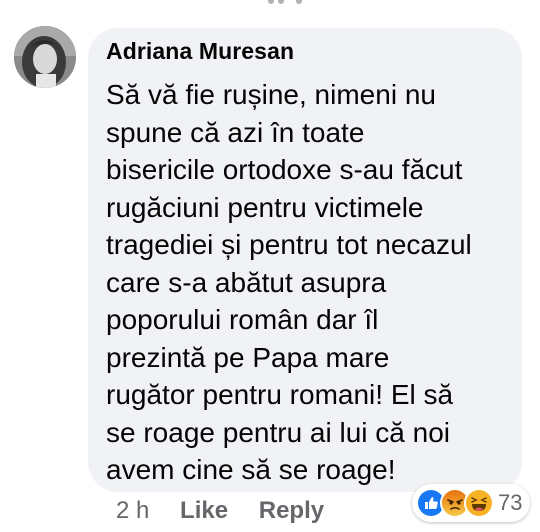 Image resolution: width=540 pixels, height=532 pixels. Describe the element at coordinates (235, 132) in the screenshot. I see `comment-line: spune că azi în toate` at that location.